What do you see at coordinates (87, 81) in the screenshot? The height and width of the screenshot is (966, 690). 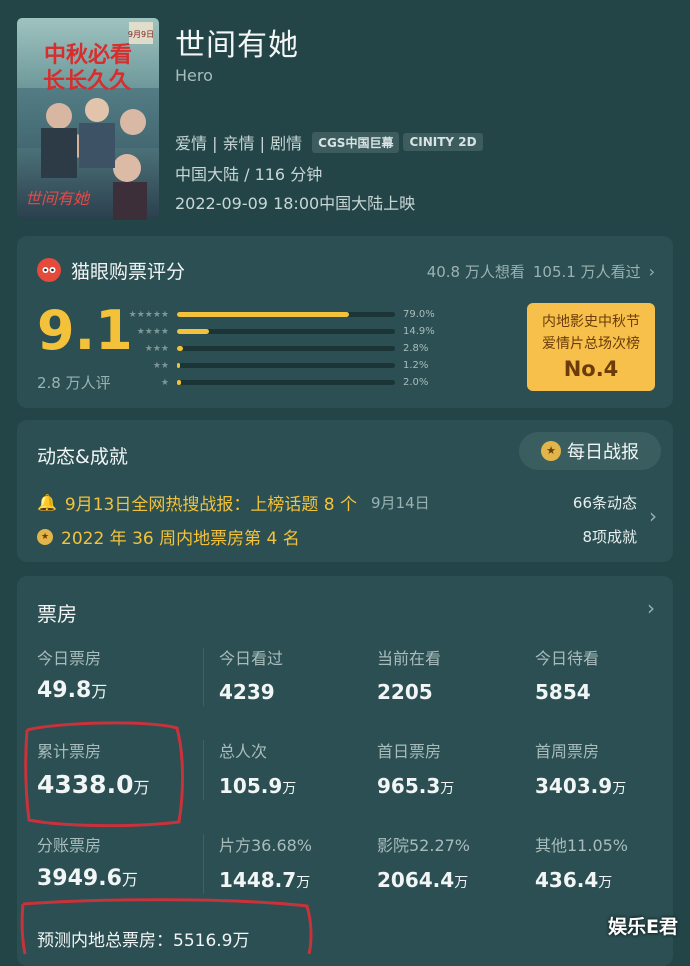 I see `svg-text: 长长久久` at bounding box center [87, 81].